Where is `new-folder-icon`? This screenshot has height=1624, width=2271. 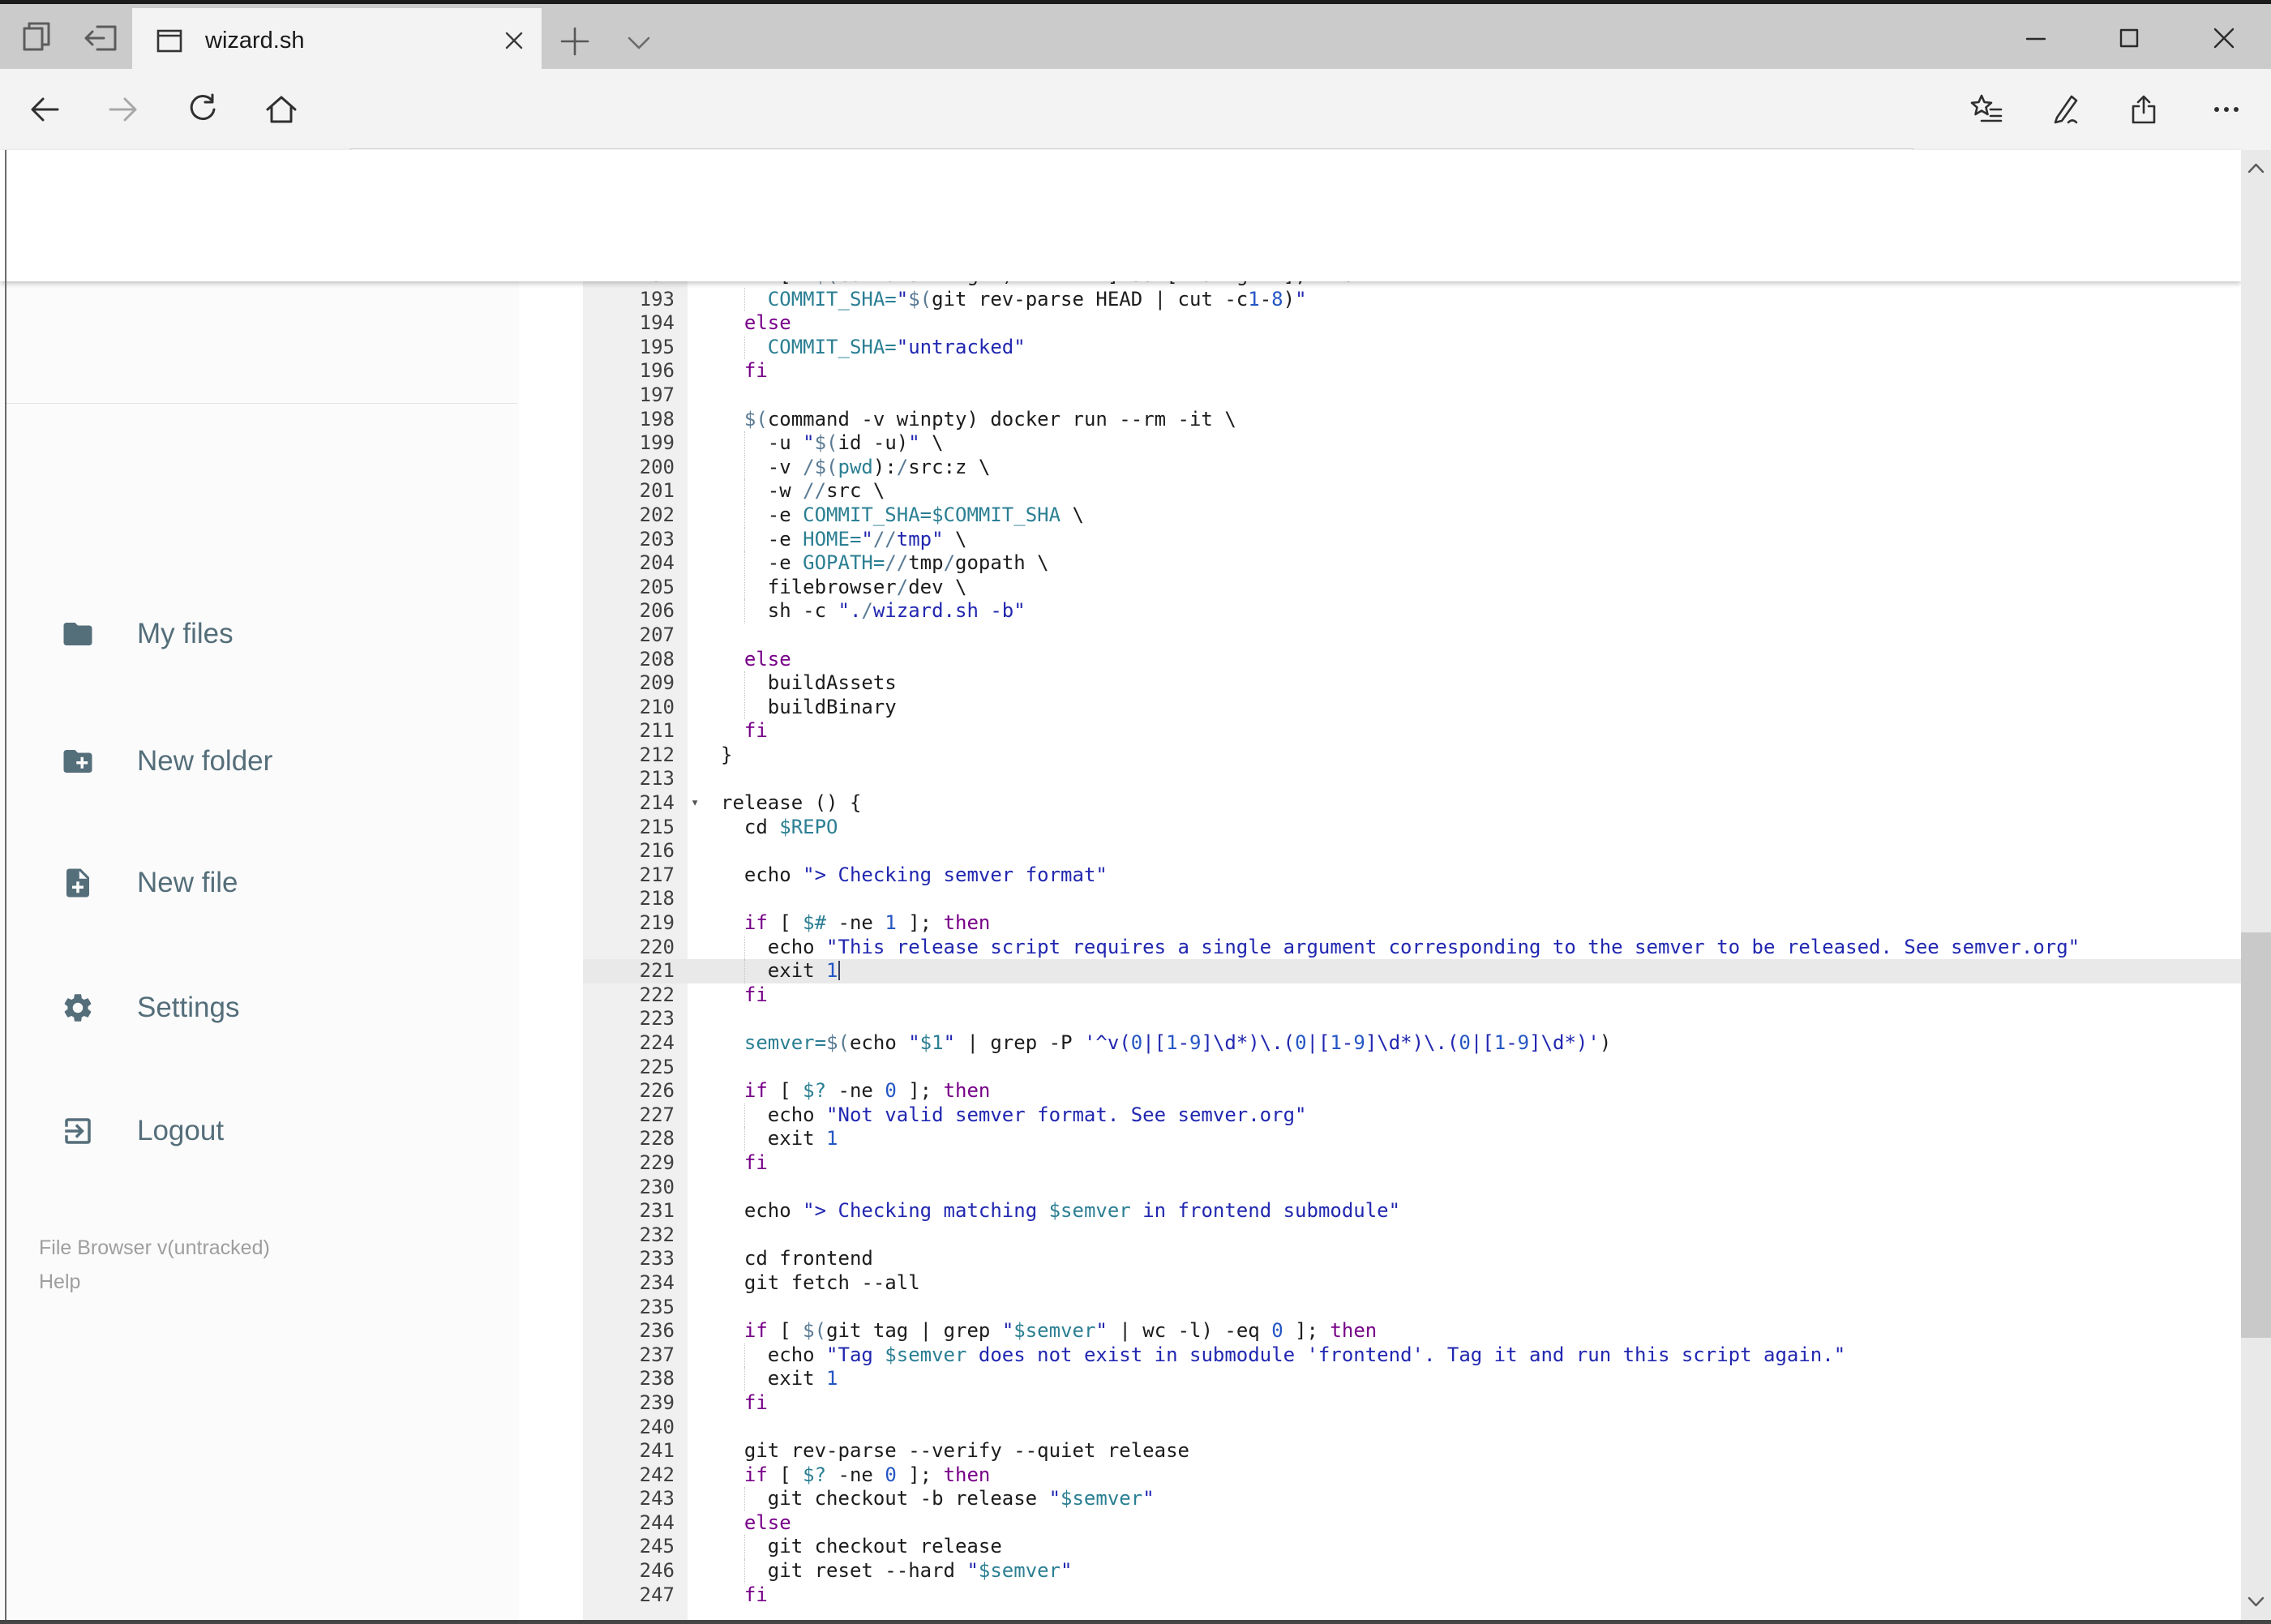
new-folder-icon is located at coordinates (51, 761).